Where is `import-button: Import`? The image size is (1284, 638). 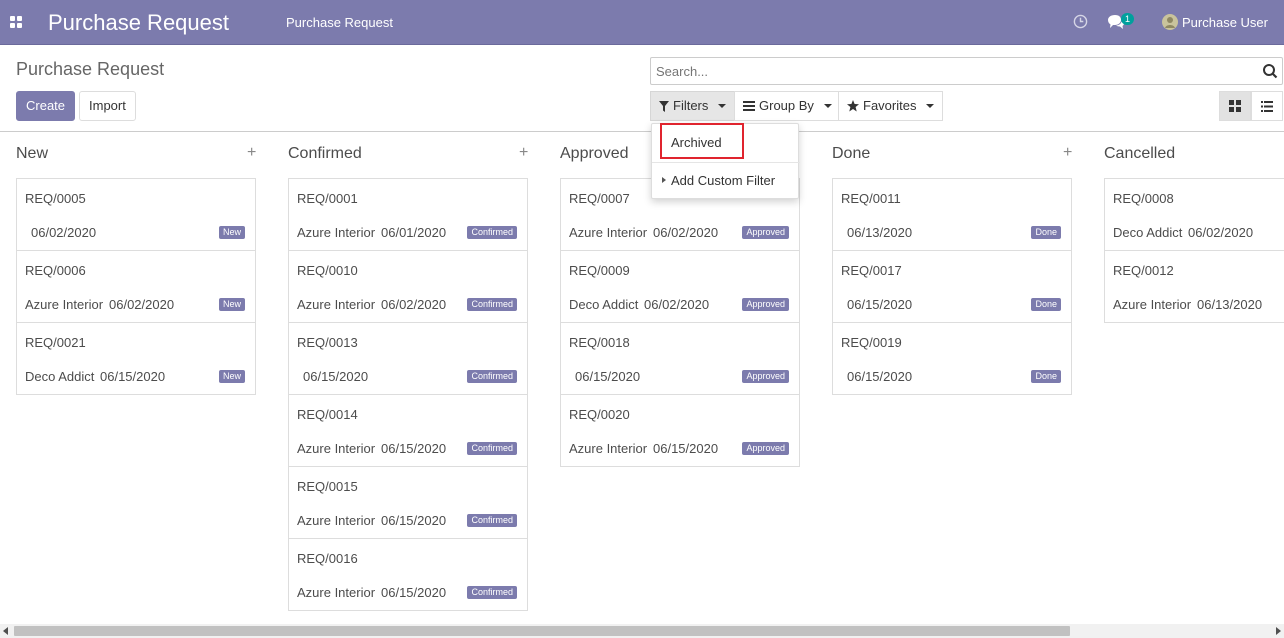 import-button: Import is located at coordinates (107, 106).